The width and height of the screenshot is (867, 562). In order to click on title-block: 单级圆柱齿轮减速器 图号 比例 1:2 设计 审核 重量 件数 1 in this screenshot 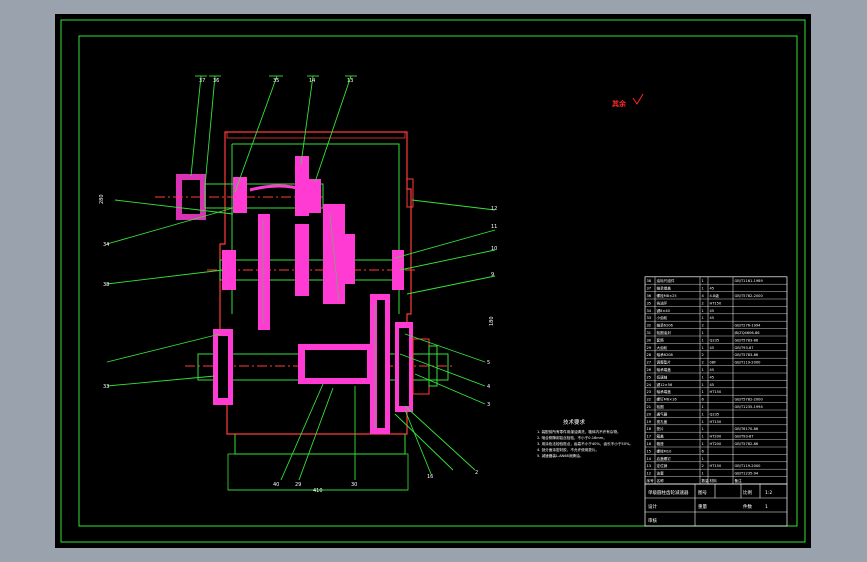, I will do `click(716, 505)`.